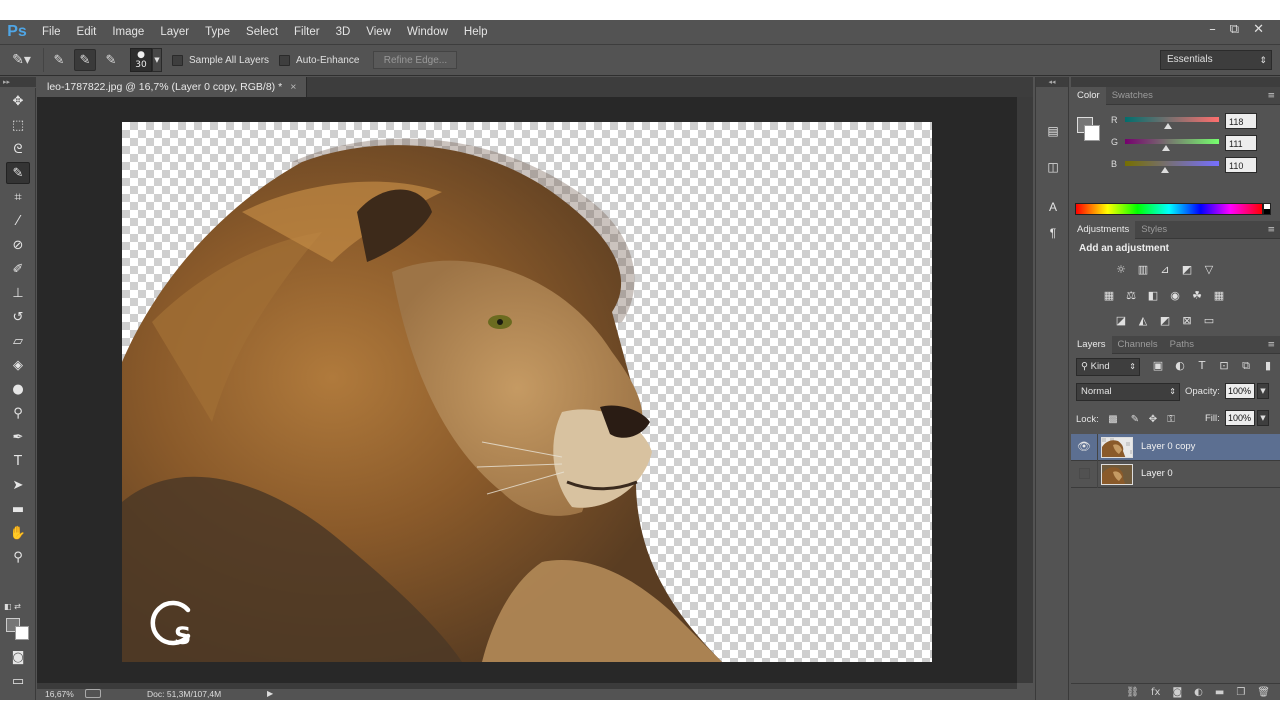 The width and height of the screenshot is (1280, 720). What do you see at coordinates (18, 149) in the screenshot?
I see `lasso-tool: ᘓ` at bounding box center [18, 149].